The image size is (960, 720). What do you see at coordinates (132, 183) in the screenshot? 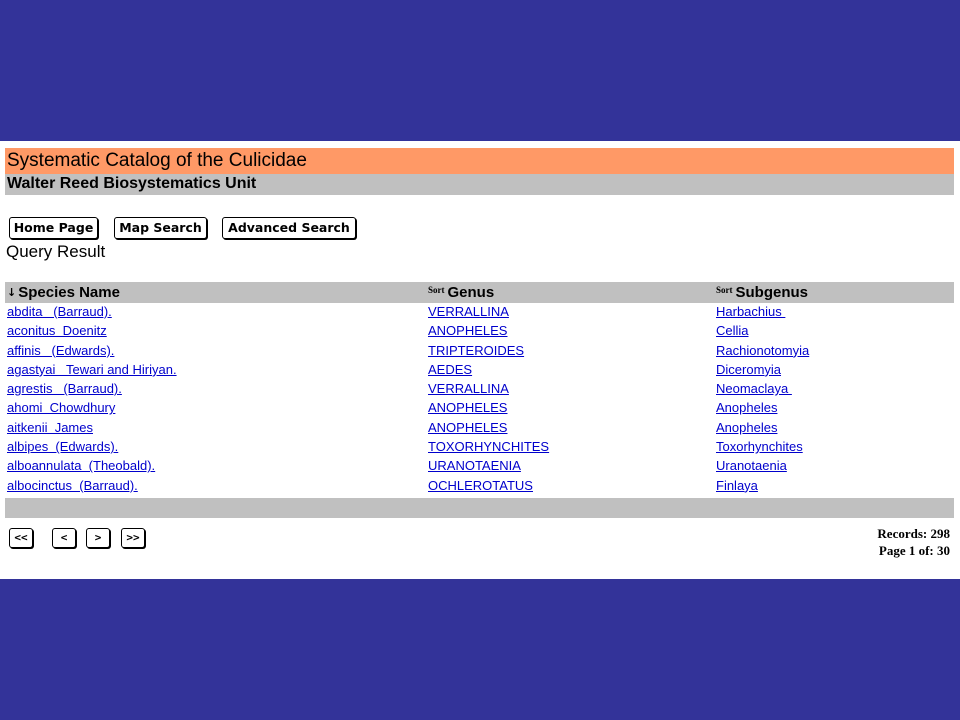
I see `page-subtitle: Walter Reed Biosystematics Unit` at bounding box center [132, 183].